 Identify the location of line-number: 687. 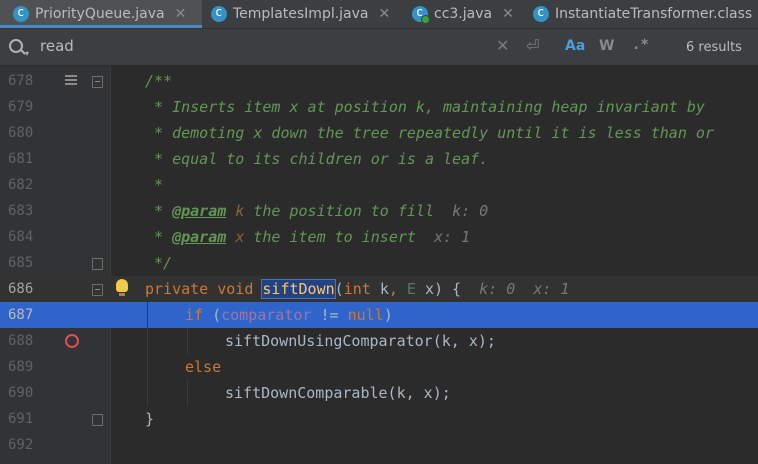
(21, 315).